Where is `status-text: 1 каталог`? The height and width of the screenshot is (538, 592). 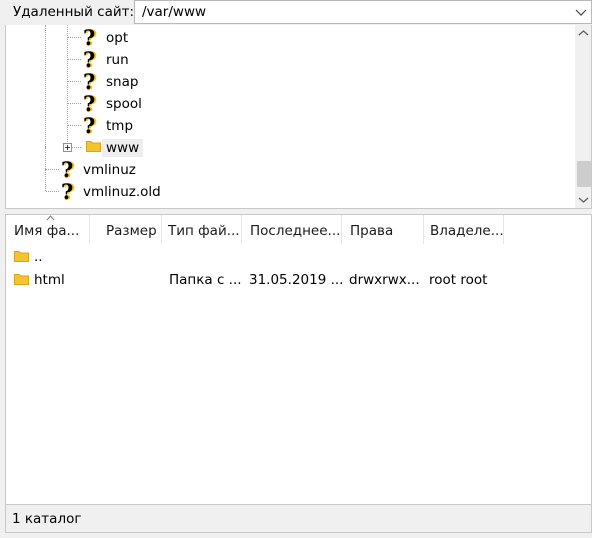
status-text: 1 каталог is located at coordinates (47, 519).